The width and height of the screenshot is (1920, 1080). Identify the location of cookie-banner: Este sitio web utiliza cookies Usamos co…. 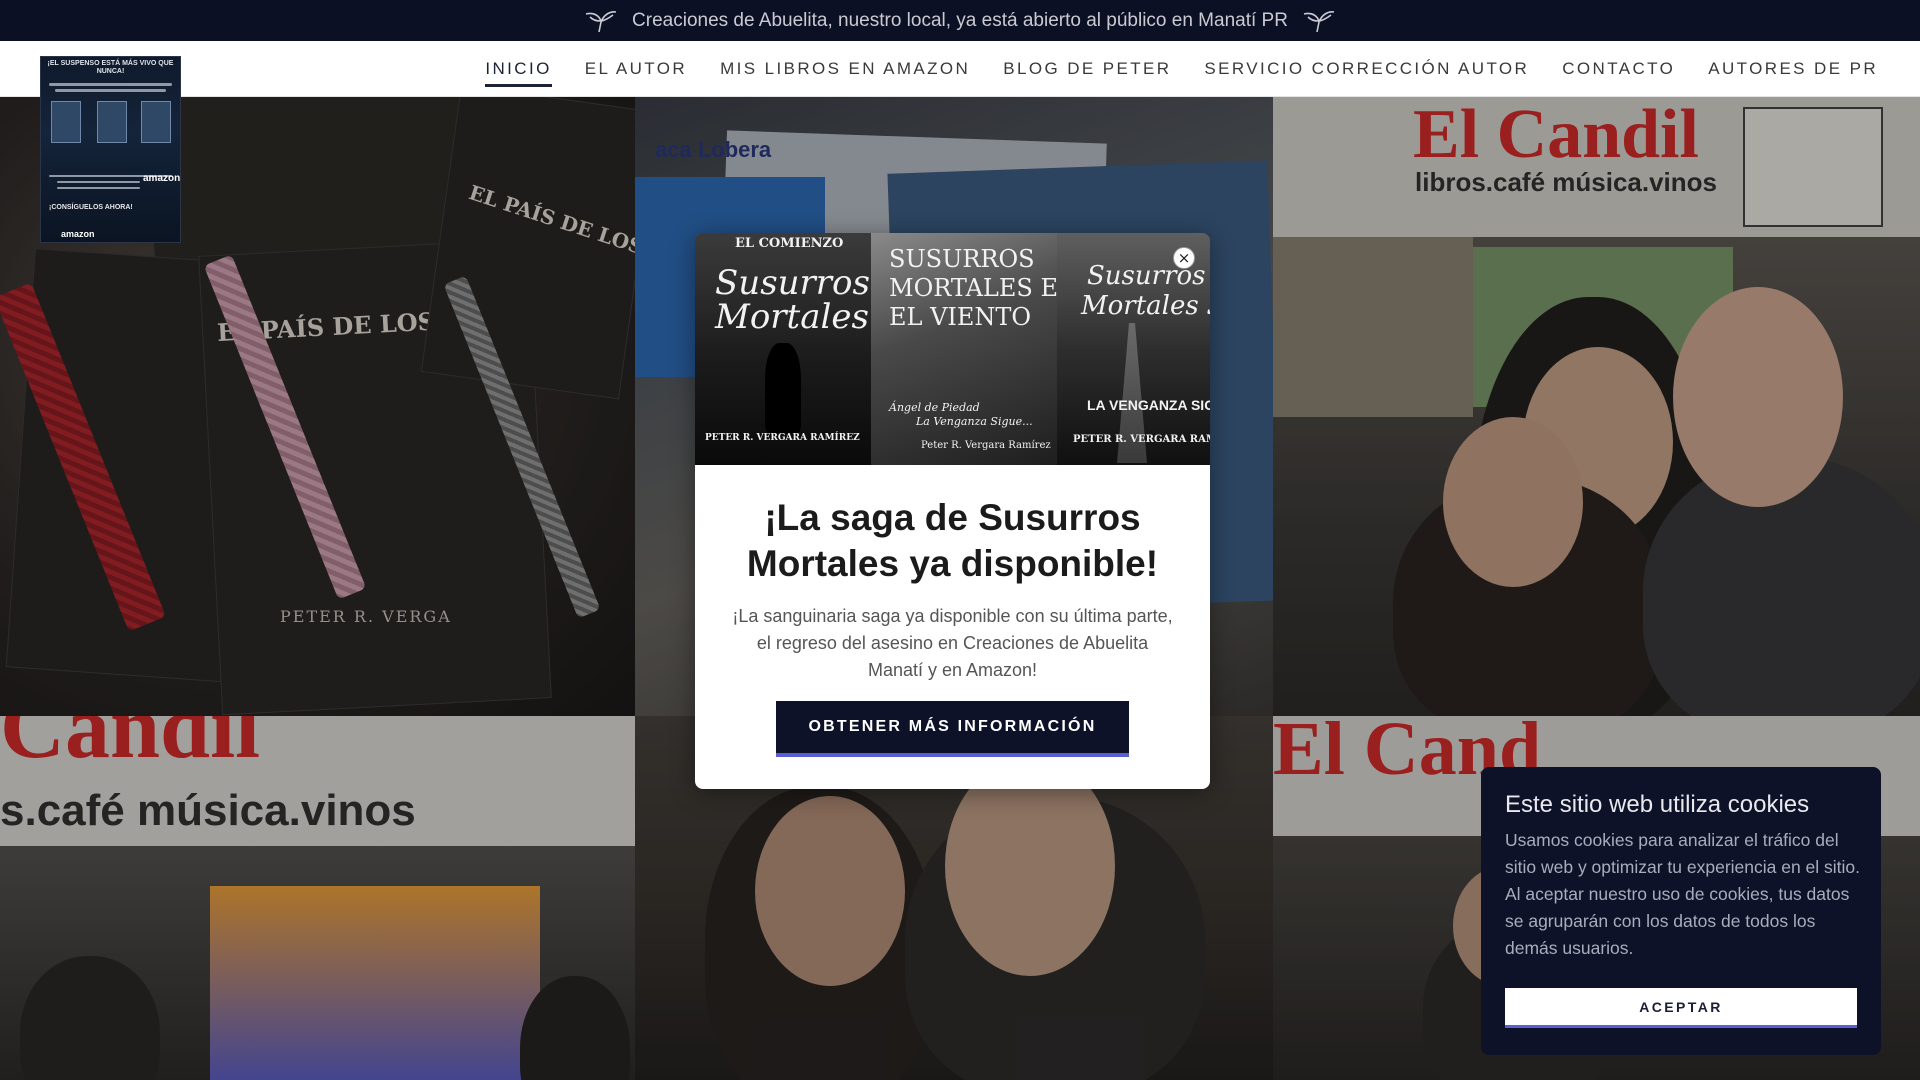
(1681, 911).